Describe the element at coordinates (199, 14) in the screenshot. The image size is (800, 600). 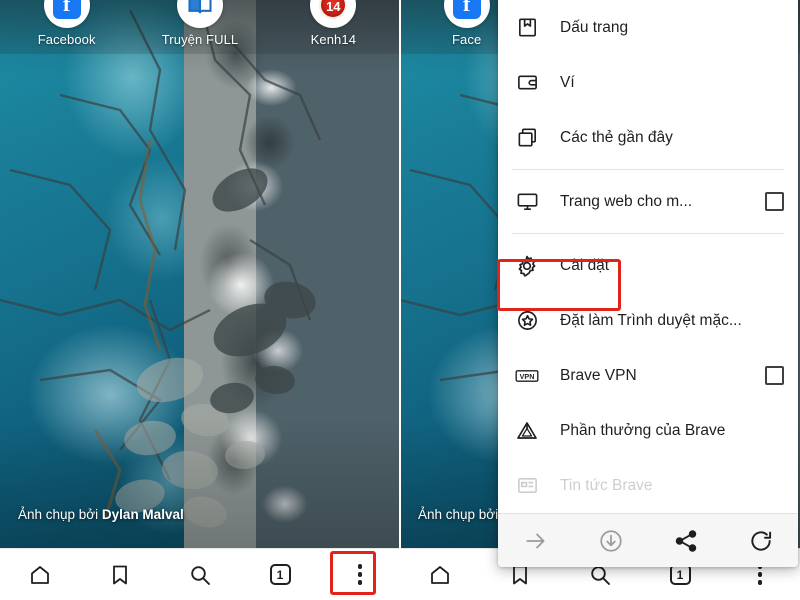
I see `book-icon` at that location.